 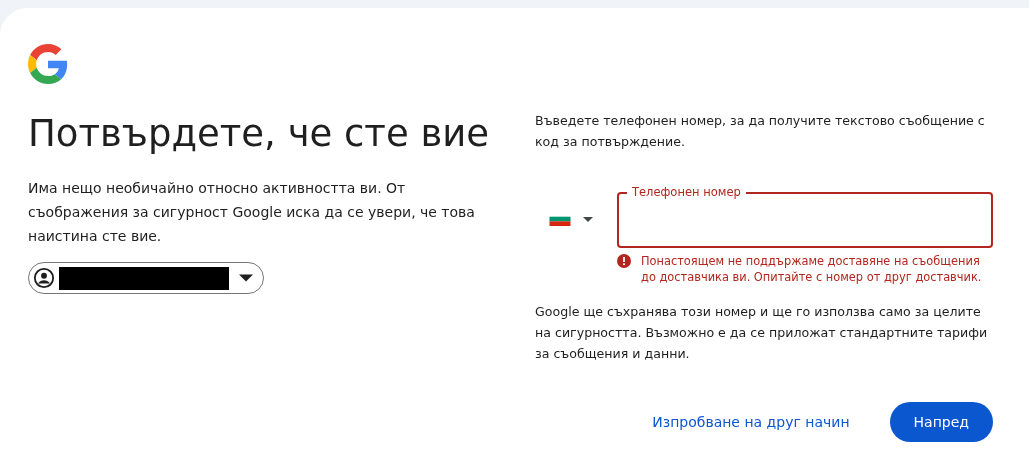 I want to click on error-message: Понастоящем не поддържаме доставяне на съобщения до доставчика ви. Опитайте с номер от друг доставчик., so click(x=812, y=269).